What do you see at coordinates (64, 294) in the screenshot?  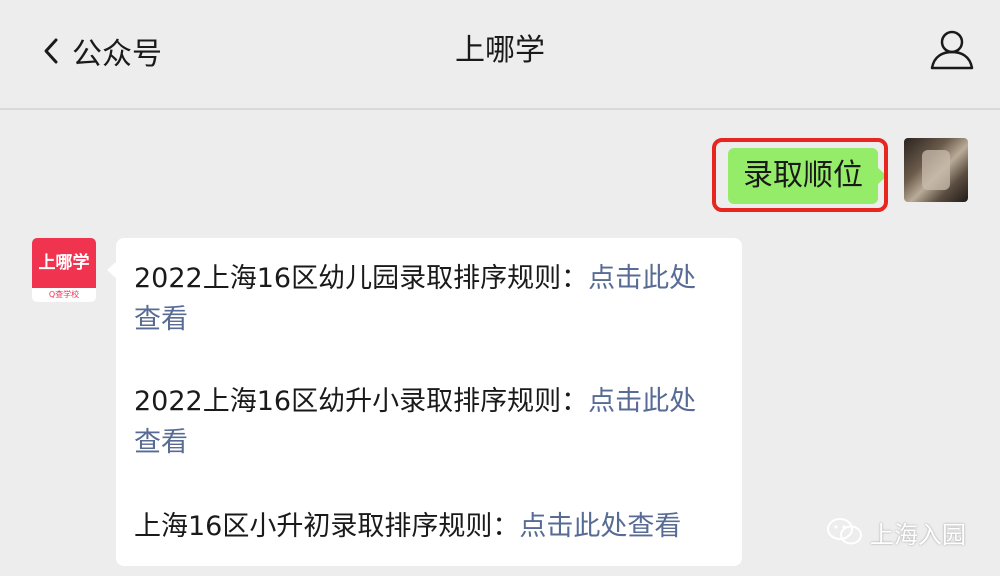 I see `bot-avatar-tagline: Q查学校` at bounding box center [64, 294].